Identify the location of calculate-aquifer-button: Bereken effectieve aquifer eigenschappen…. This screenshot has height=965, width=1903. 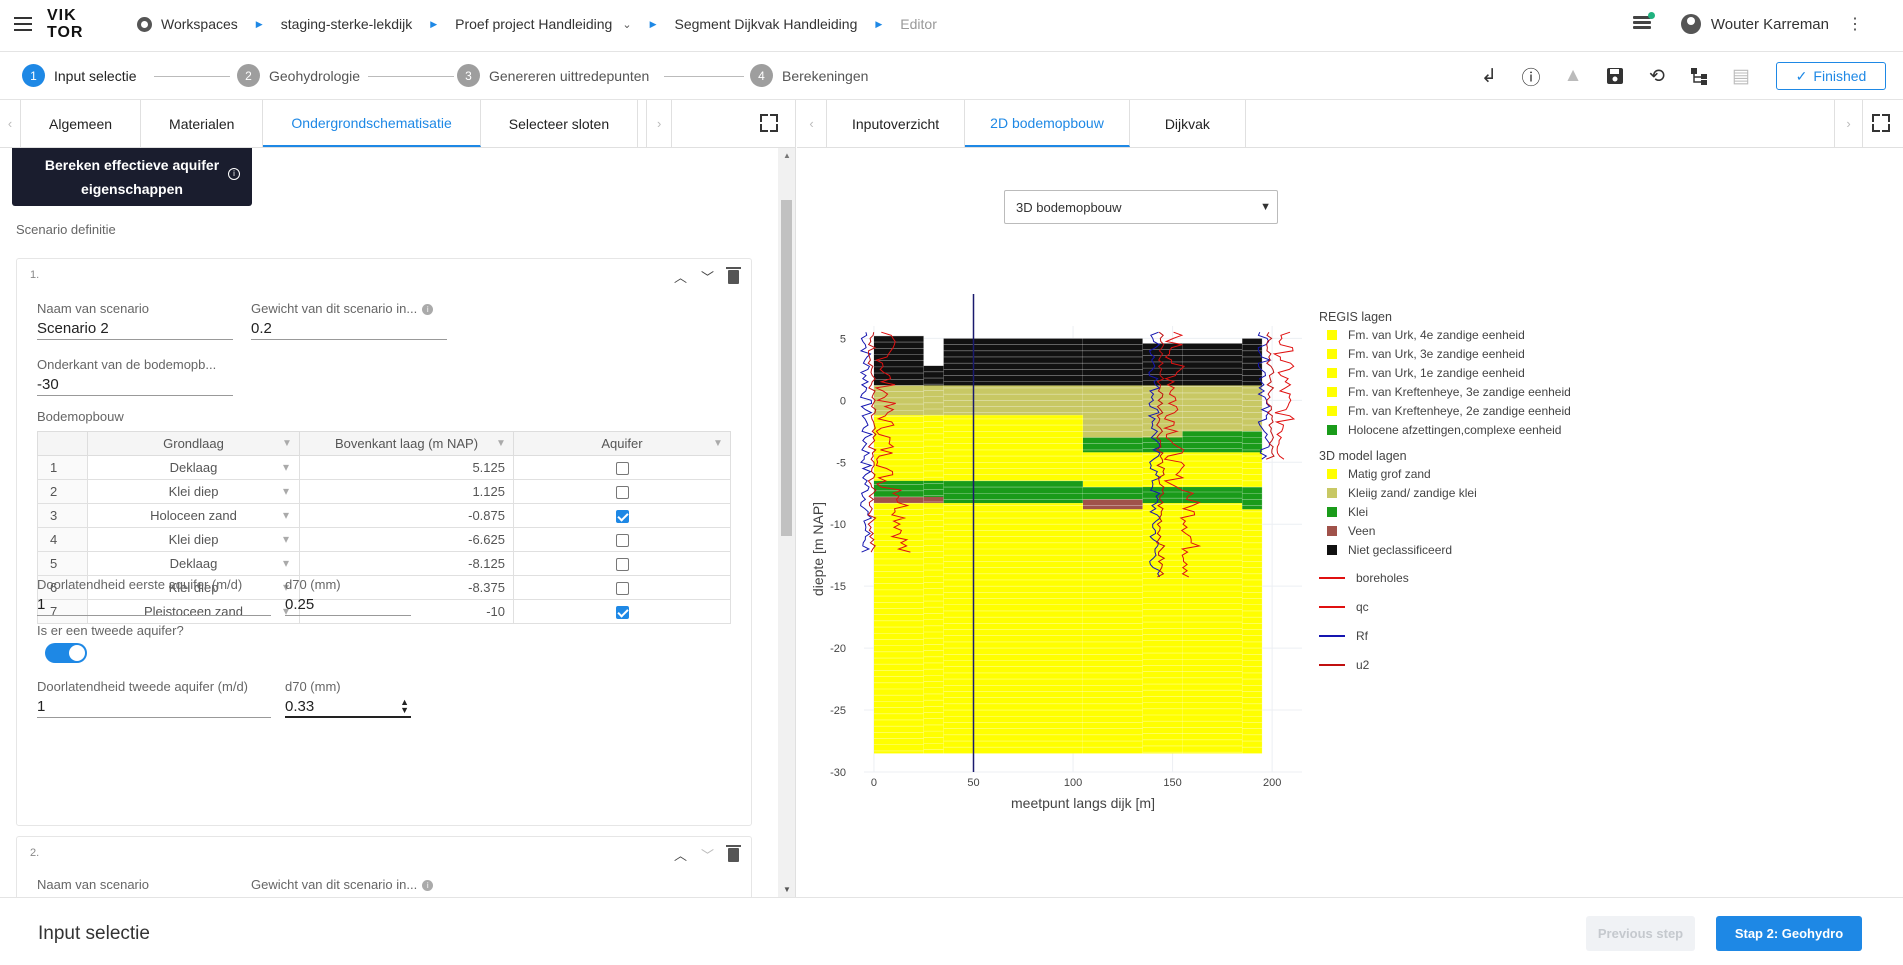
(132, 177).